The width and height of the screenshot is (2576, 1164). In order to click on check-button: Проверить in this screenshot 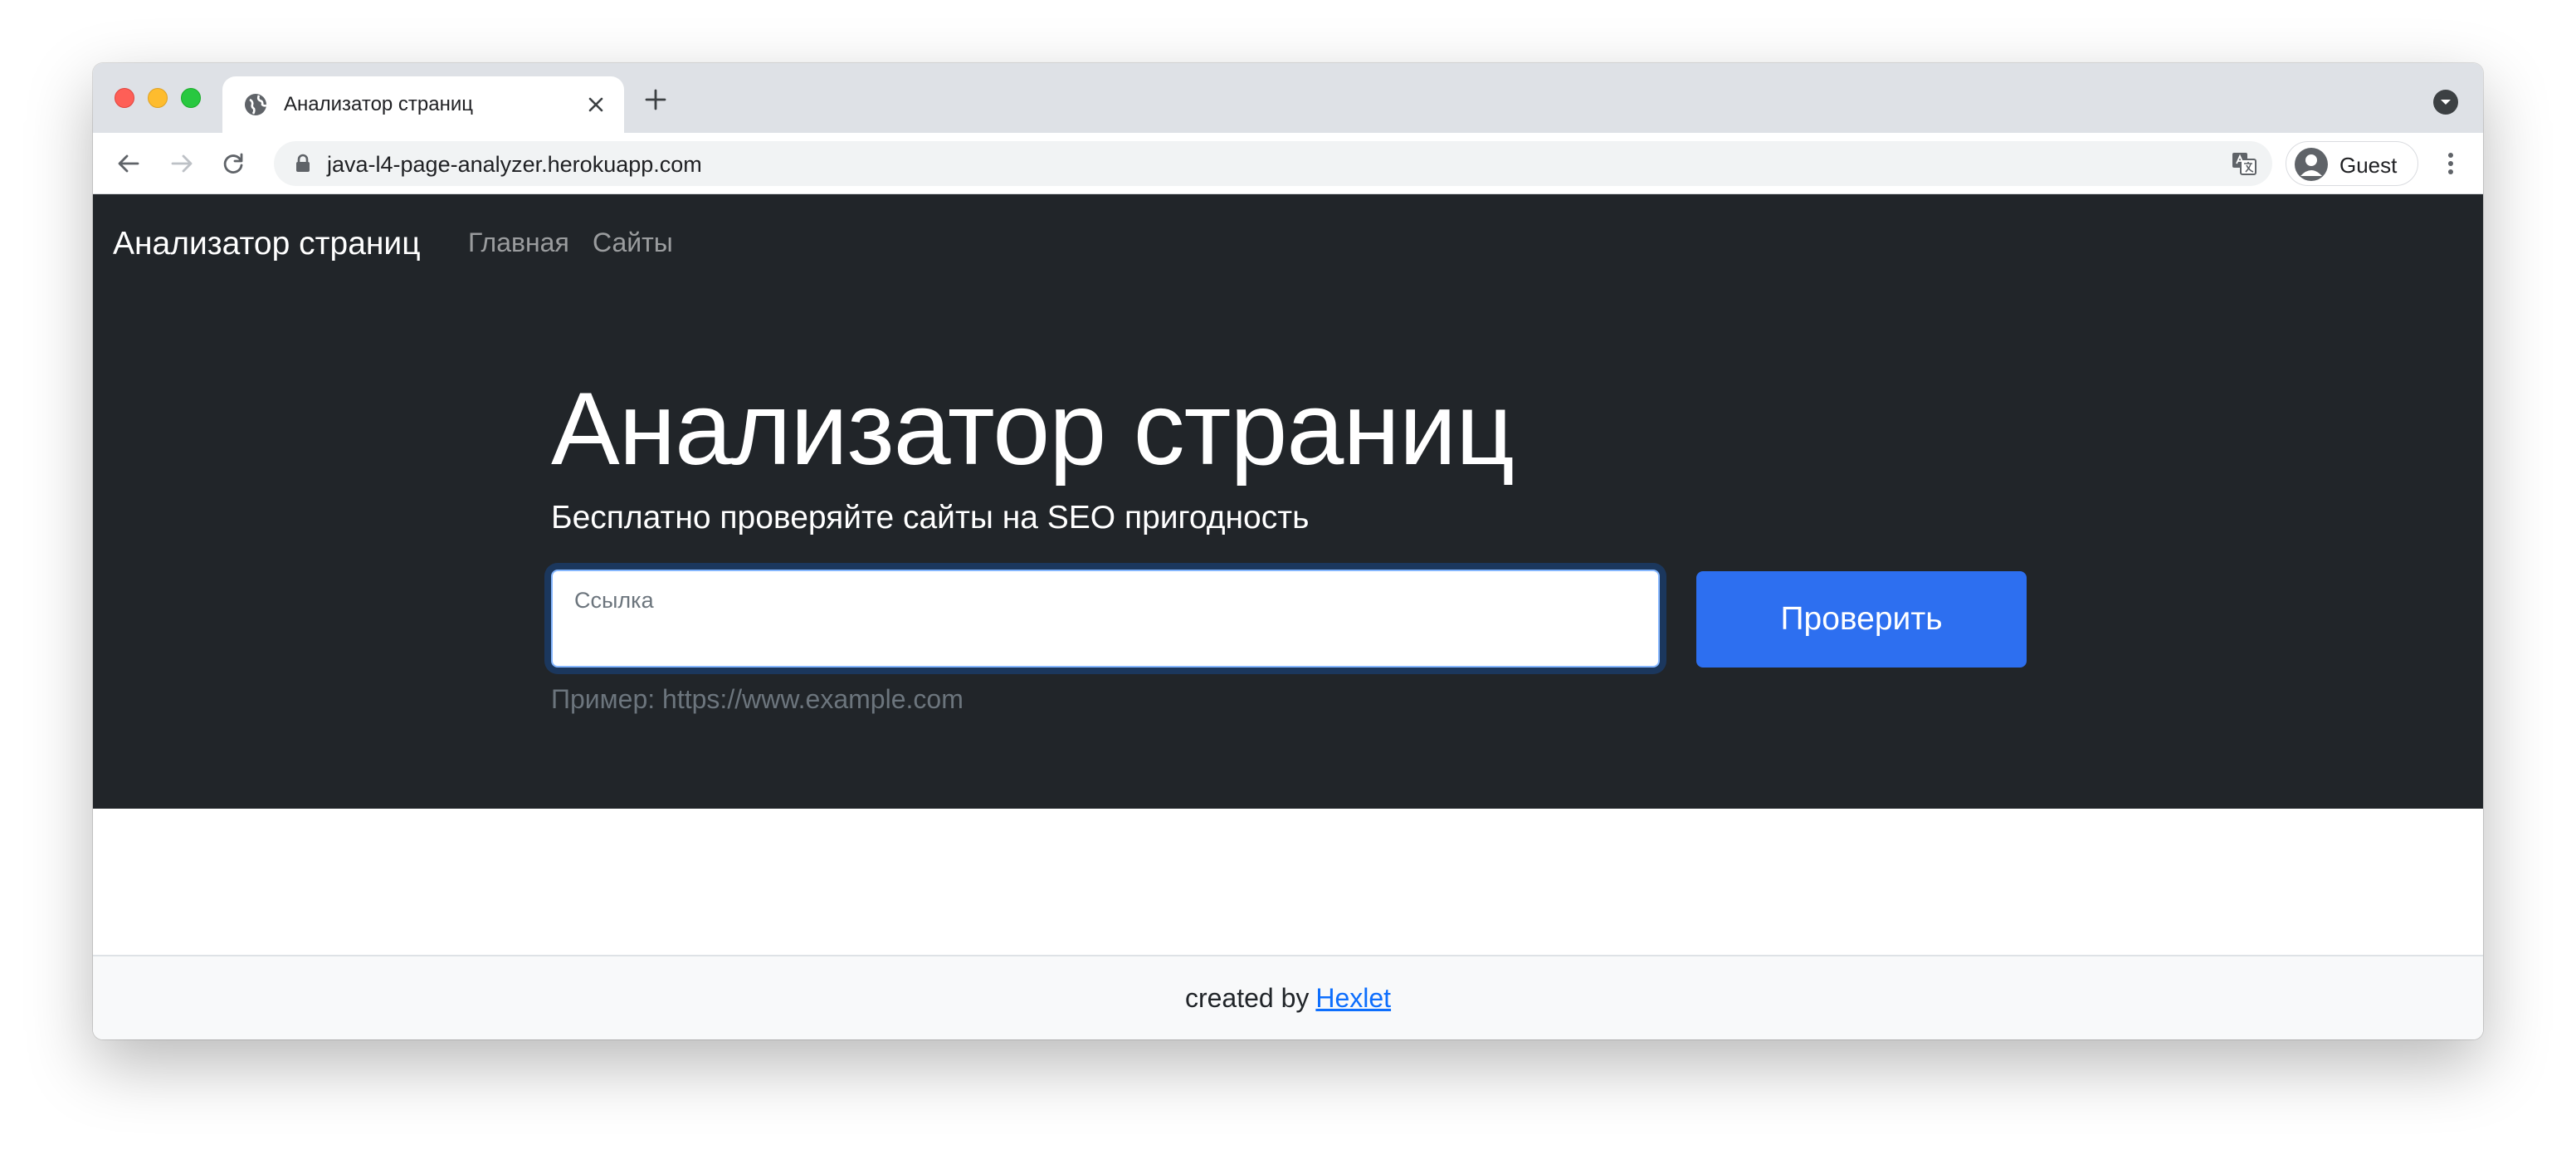, I will do `click(1862, 619)`.